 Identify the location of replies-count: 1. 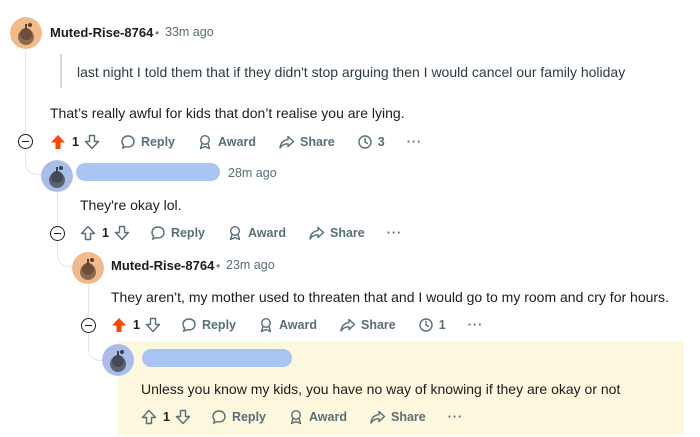
(442, 325).